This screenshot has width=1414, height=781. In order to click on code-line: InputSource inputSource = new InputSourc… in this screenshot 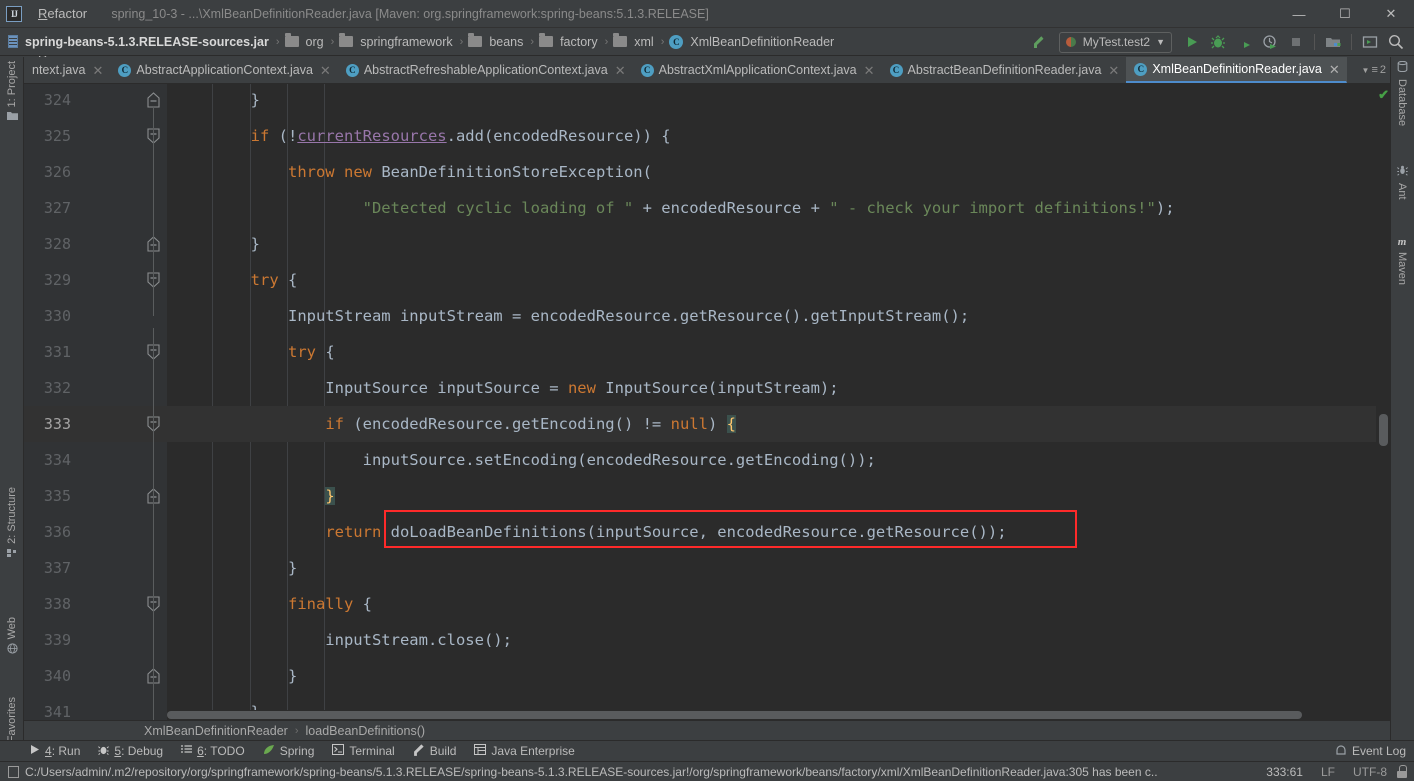, I will do `click(778, 388)`.